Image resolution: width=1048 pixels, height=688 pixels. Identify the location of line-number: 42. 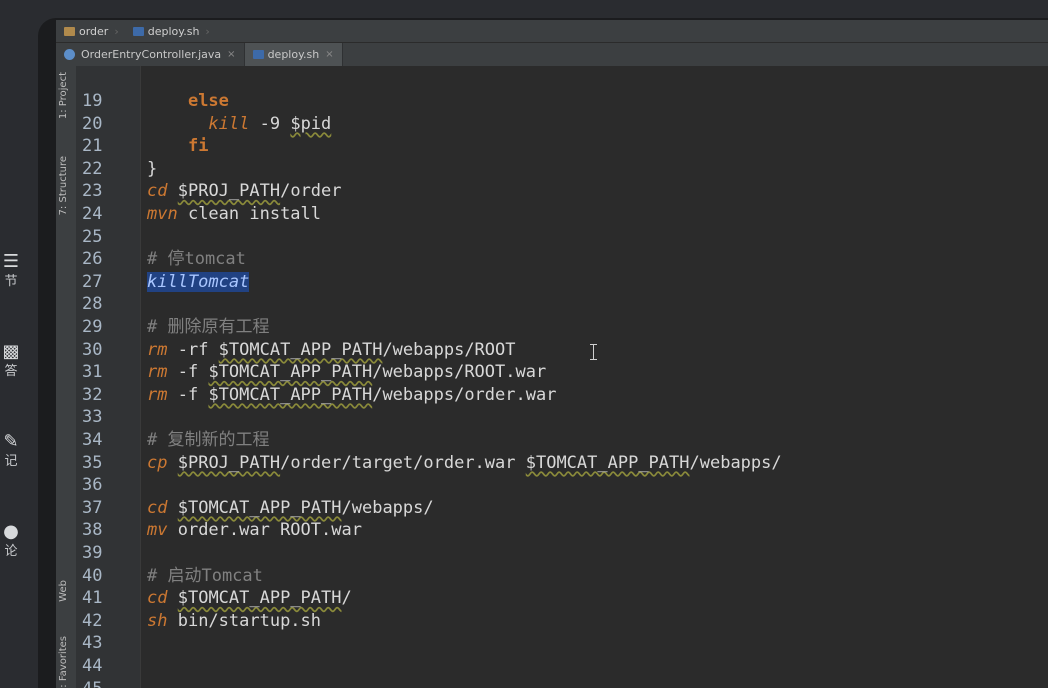
(92, 620).